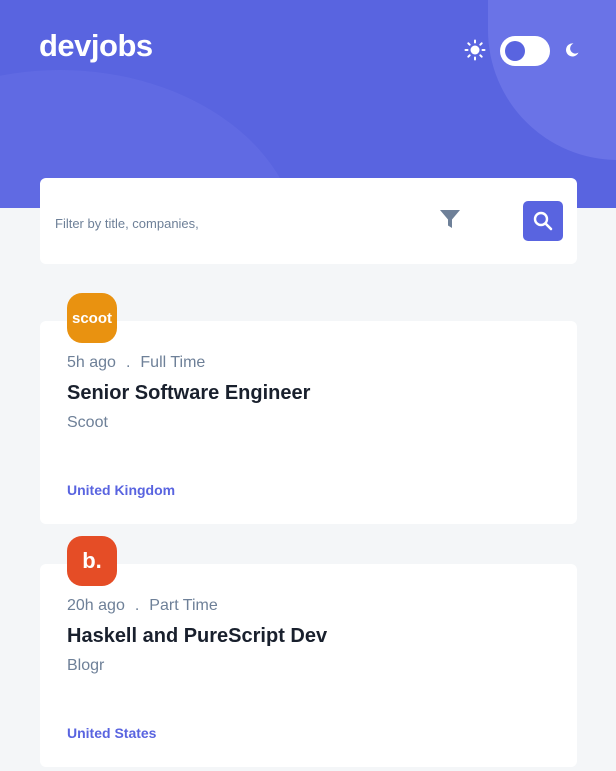  What do you see at coordinates (112, 733) in the screenshot?
I see `job-location: United States` at bounding box center [112, 733].